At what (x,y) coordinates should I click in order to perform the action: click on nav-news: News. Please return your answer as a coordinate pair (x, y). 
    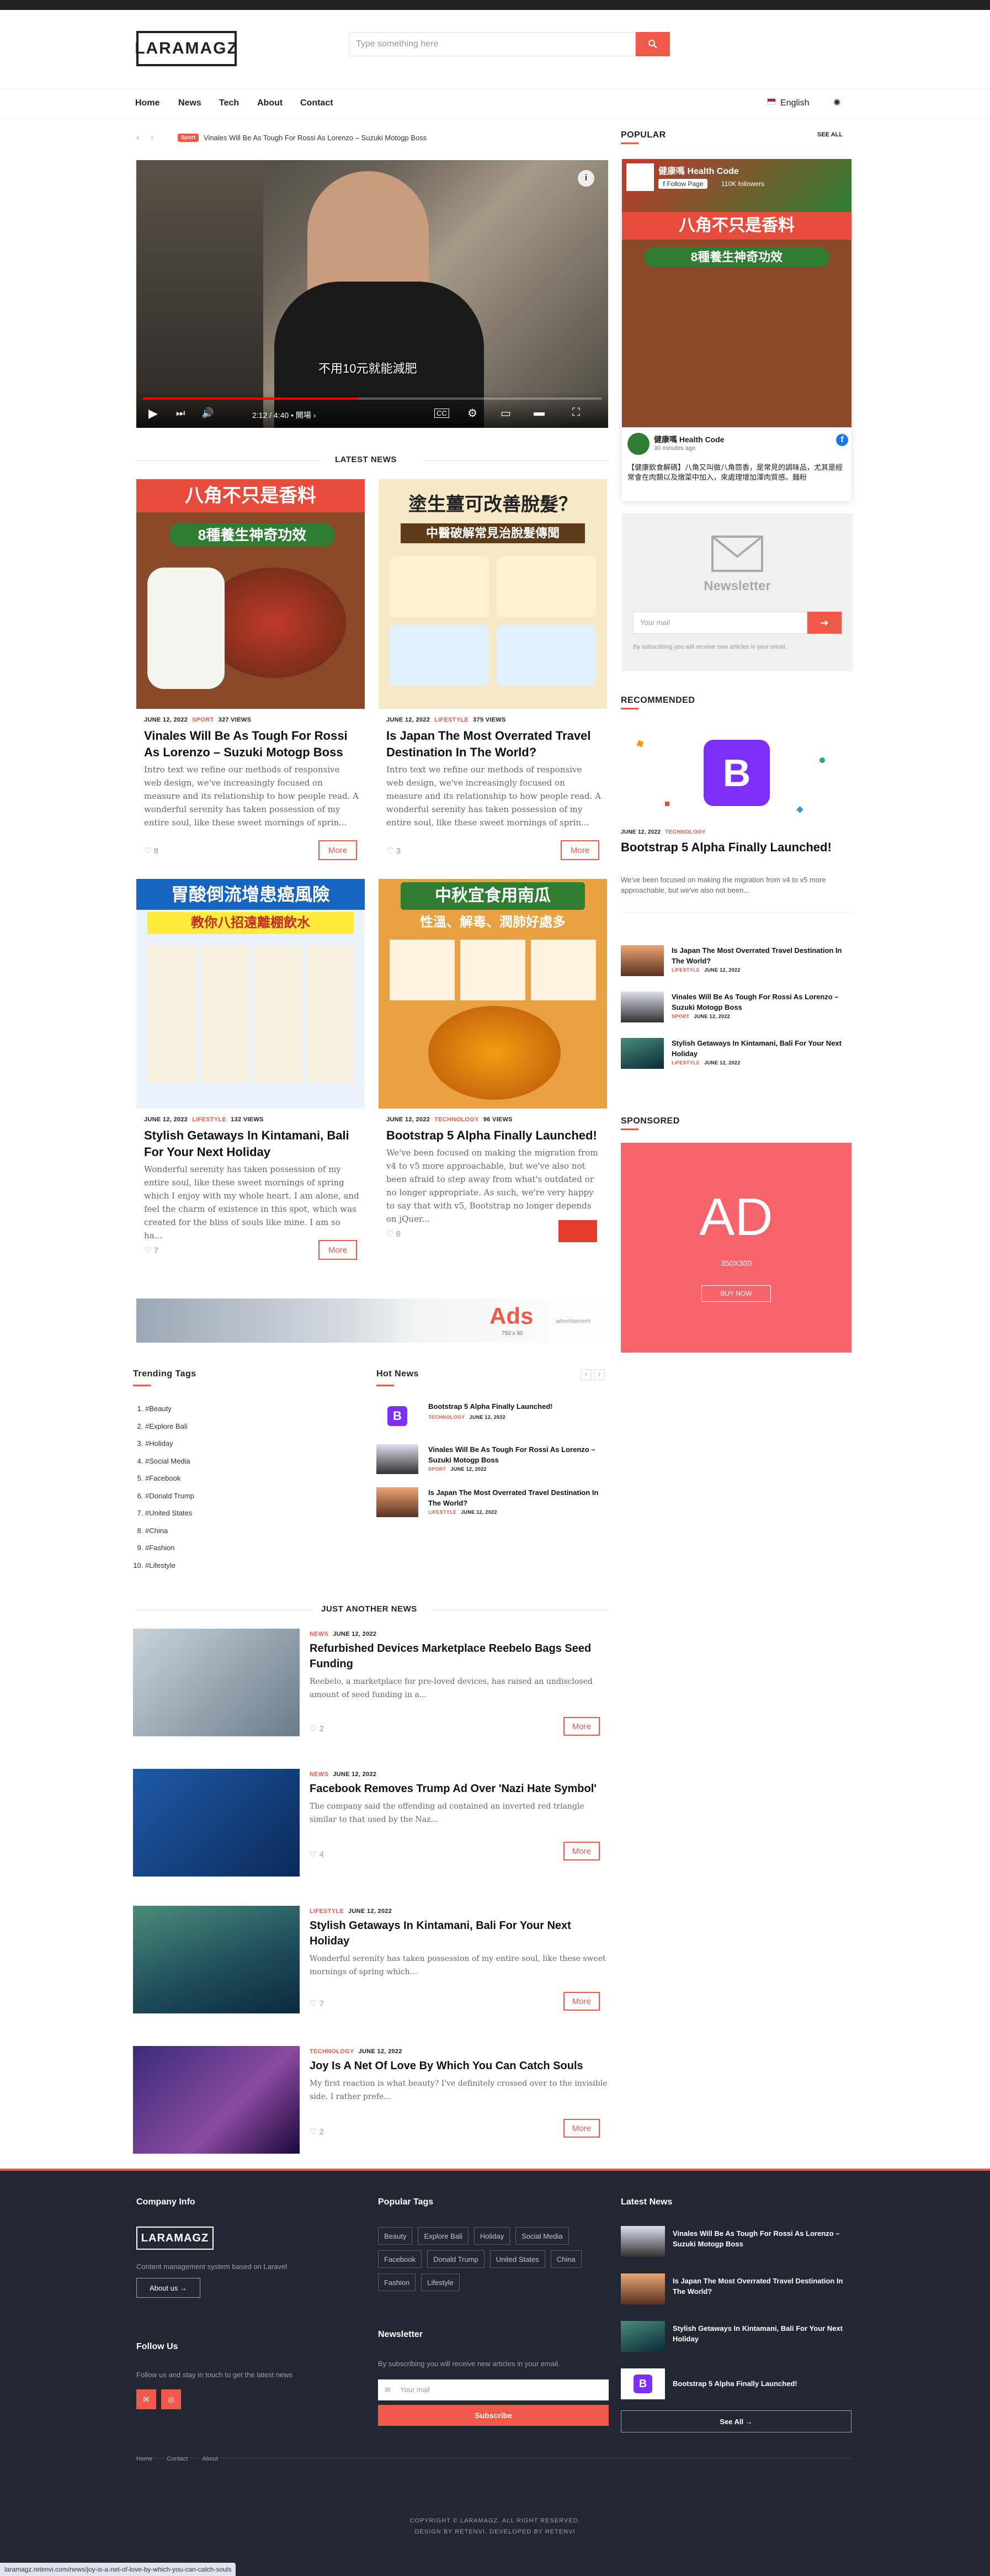
    Looking at the image, I should click on (189, 103).